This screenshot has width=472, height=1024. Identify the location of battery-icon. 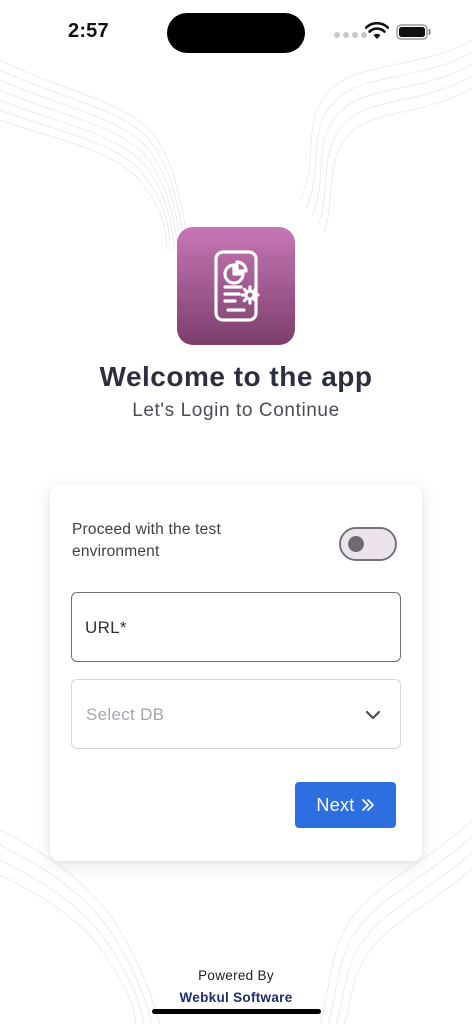
(413, 32).